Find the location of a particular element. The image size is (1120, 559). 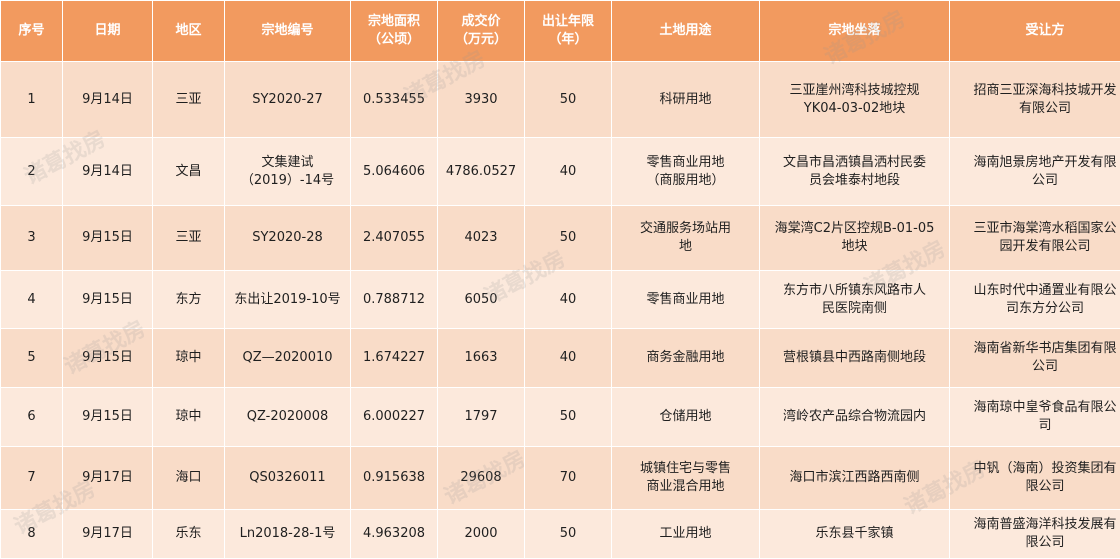

row-parcel-id: SY2020-27 is located at coordinates (288, 100).